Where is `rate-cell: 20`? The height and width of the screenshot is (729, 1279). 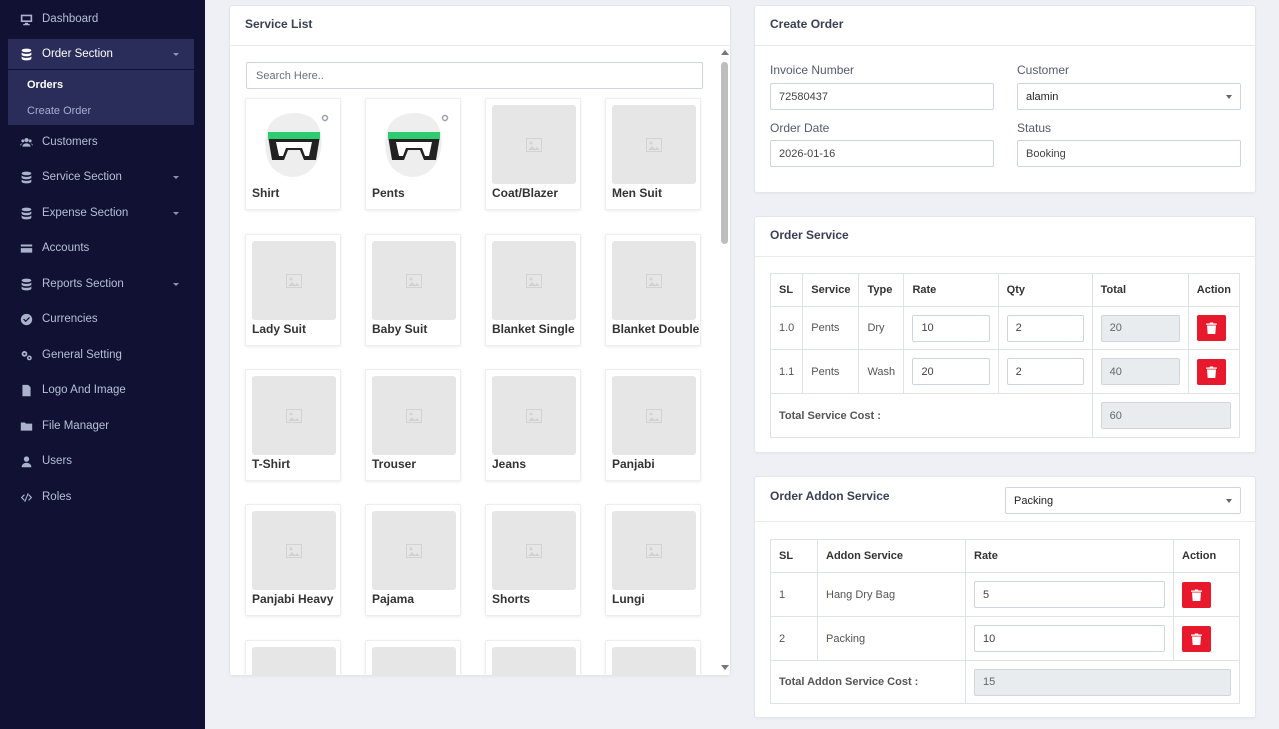 rate-cell: 20 is located at coordinates (951, 371).